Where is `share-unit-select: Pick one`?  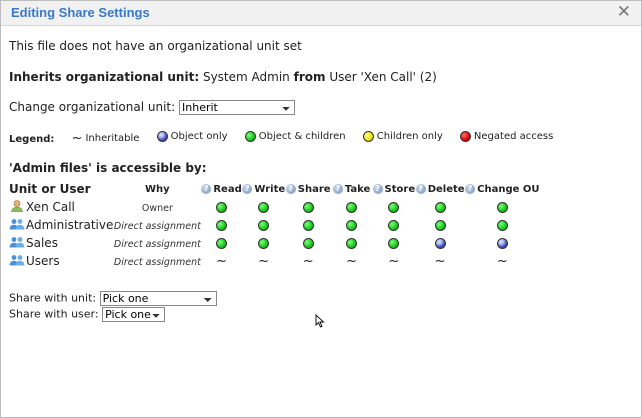 share-unit-select: Pick one is located at coordinates (158, 298).